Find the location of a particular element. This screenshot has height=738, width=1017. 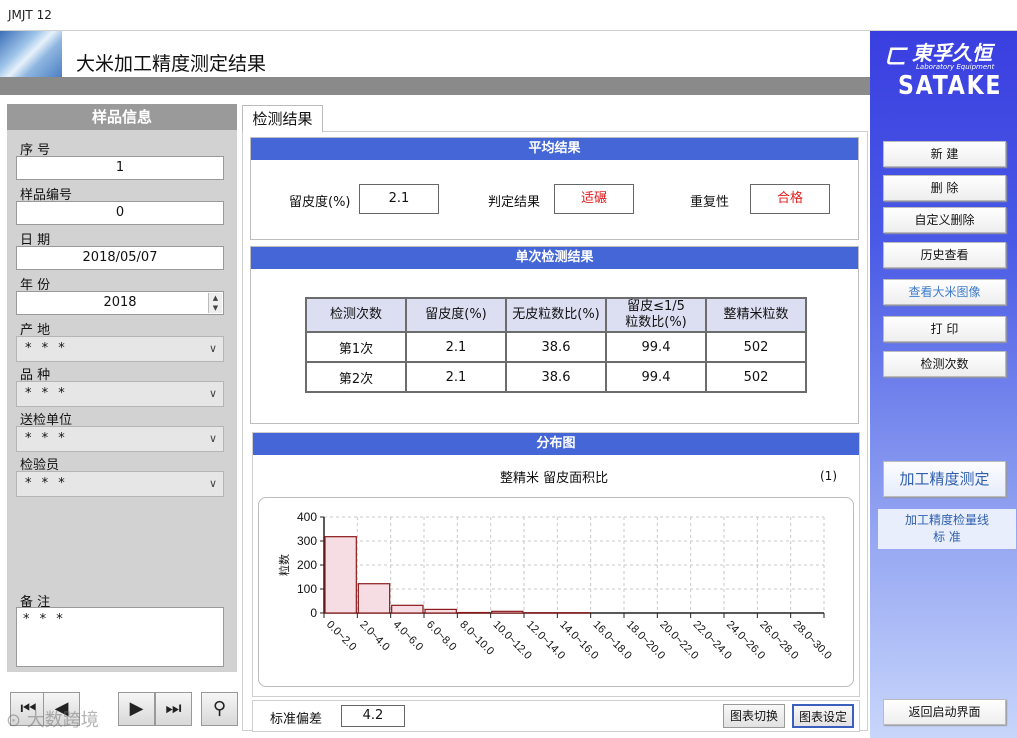

window-titlebar: JMJT 12 is located at coordinates (508, 15).